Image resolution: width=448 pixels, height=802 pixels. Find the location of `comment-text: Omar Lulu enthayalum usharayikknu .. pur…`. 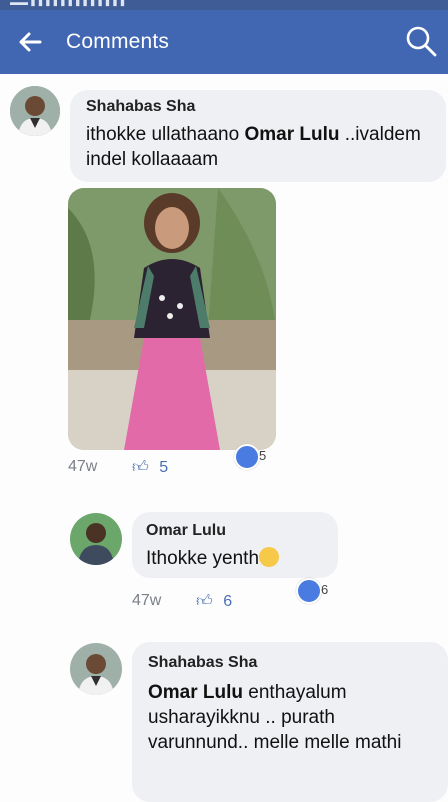

comment-text: Omar Lulu enthayalum usharayikknu .. pur… is located at coordinates (283, 717).